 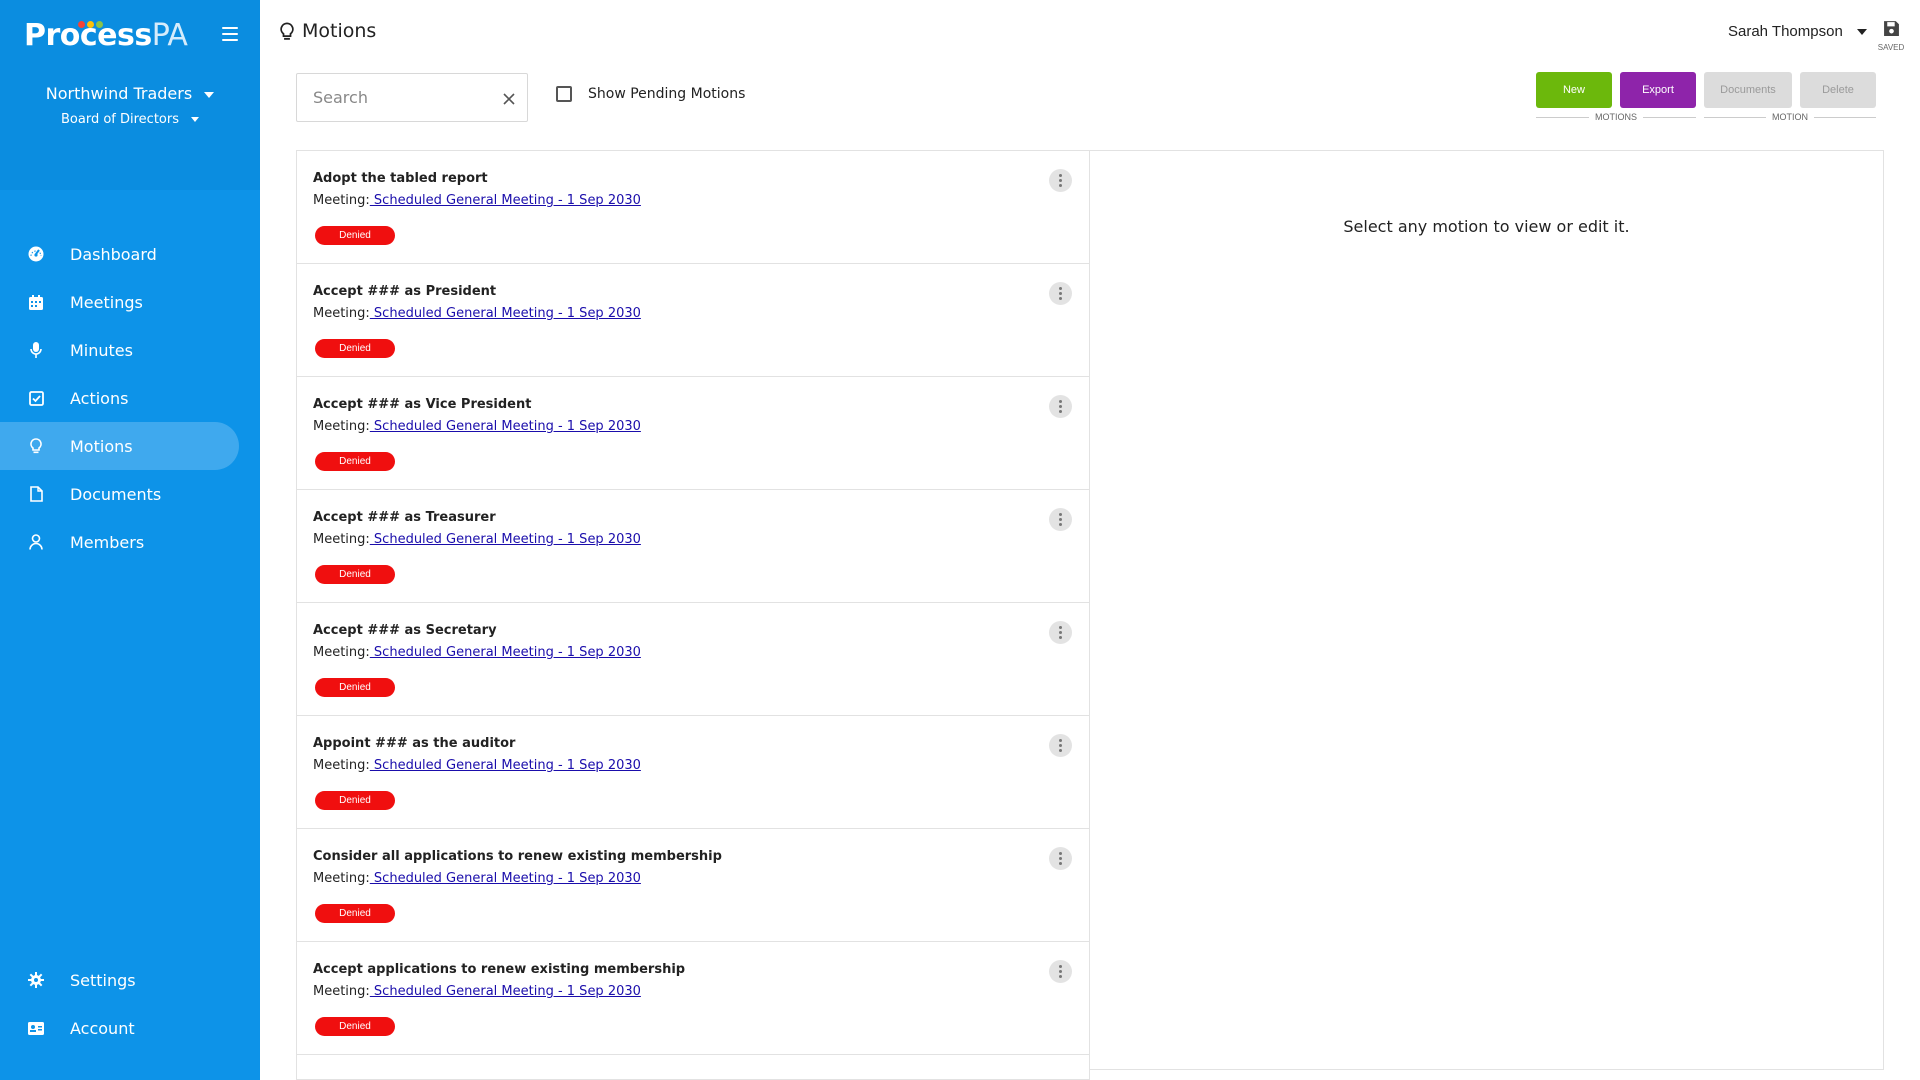 I want to click on motion-title: Accept ### as Vice President, so click(x=422, y=404).